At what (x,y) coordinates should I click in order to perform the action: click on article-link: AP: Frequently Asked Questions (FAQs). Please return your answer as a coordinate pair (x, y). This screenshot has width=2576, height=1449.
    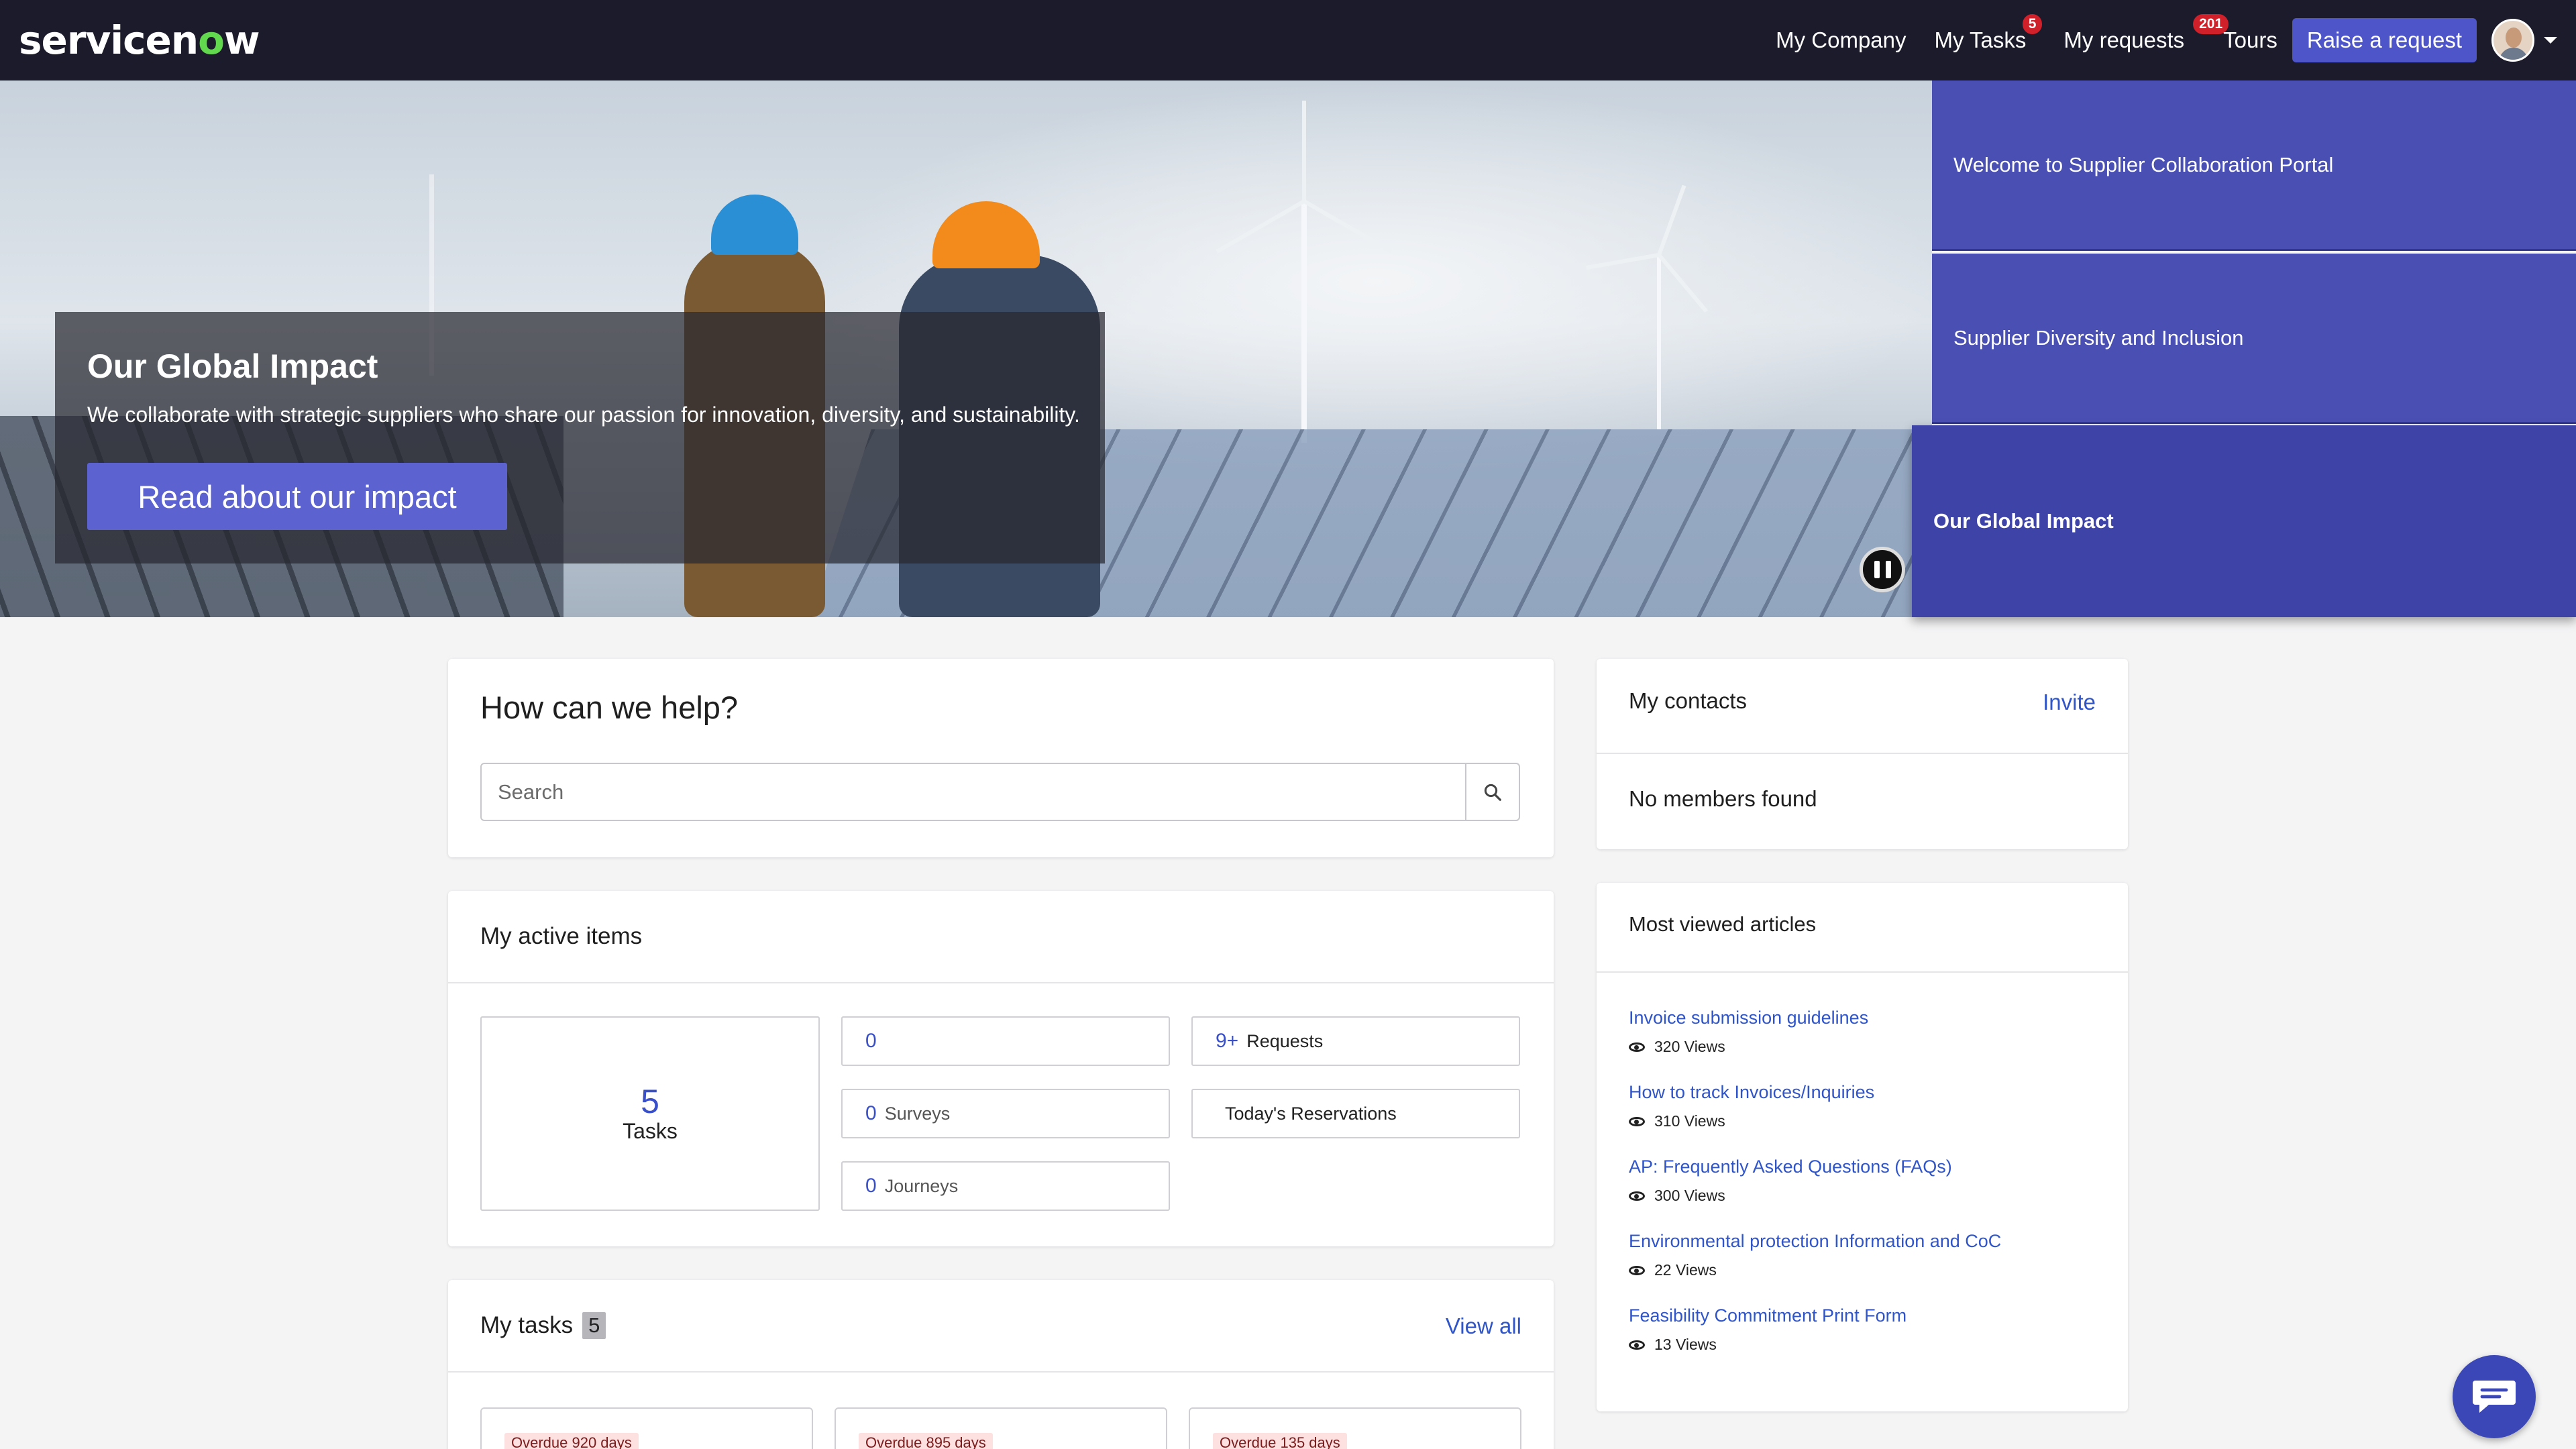
    Looking at the image, I should click on (1790, 1167).